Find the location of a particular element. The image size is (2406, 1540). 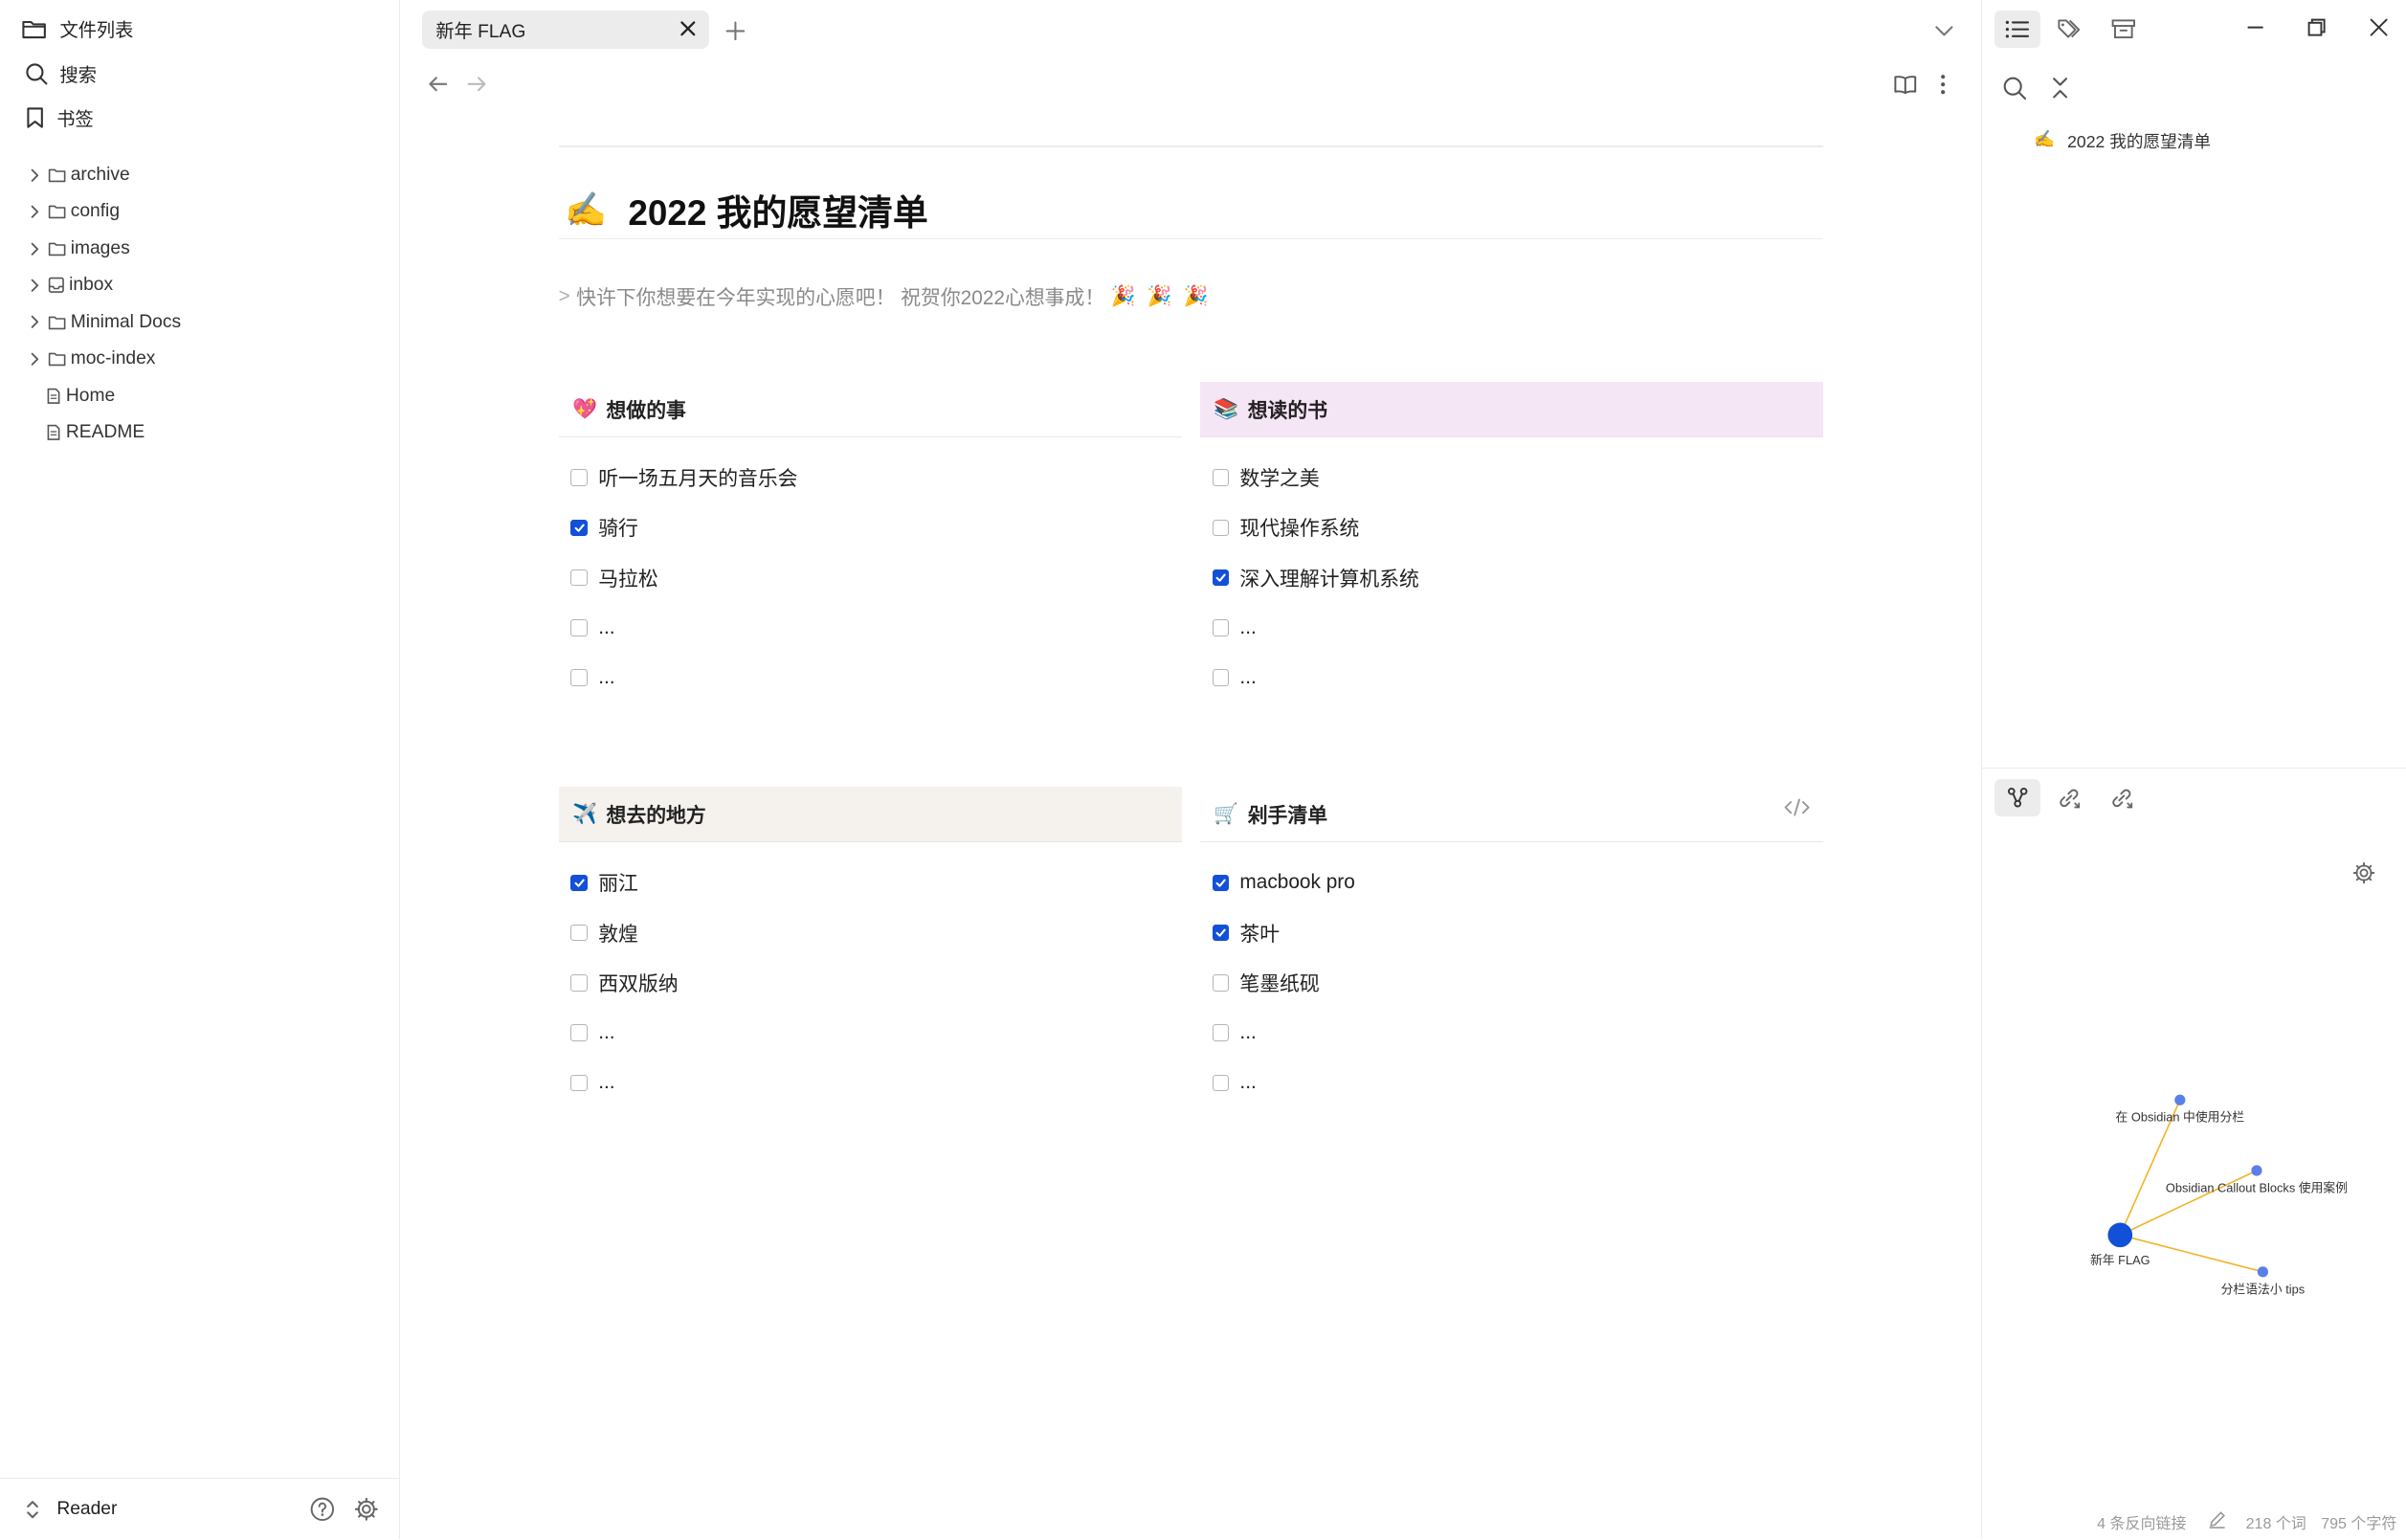

task-item: 数学之美 is located at coordinates (1511, 478).